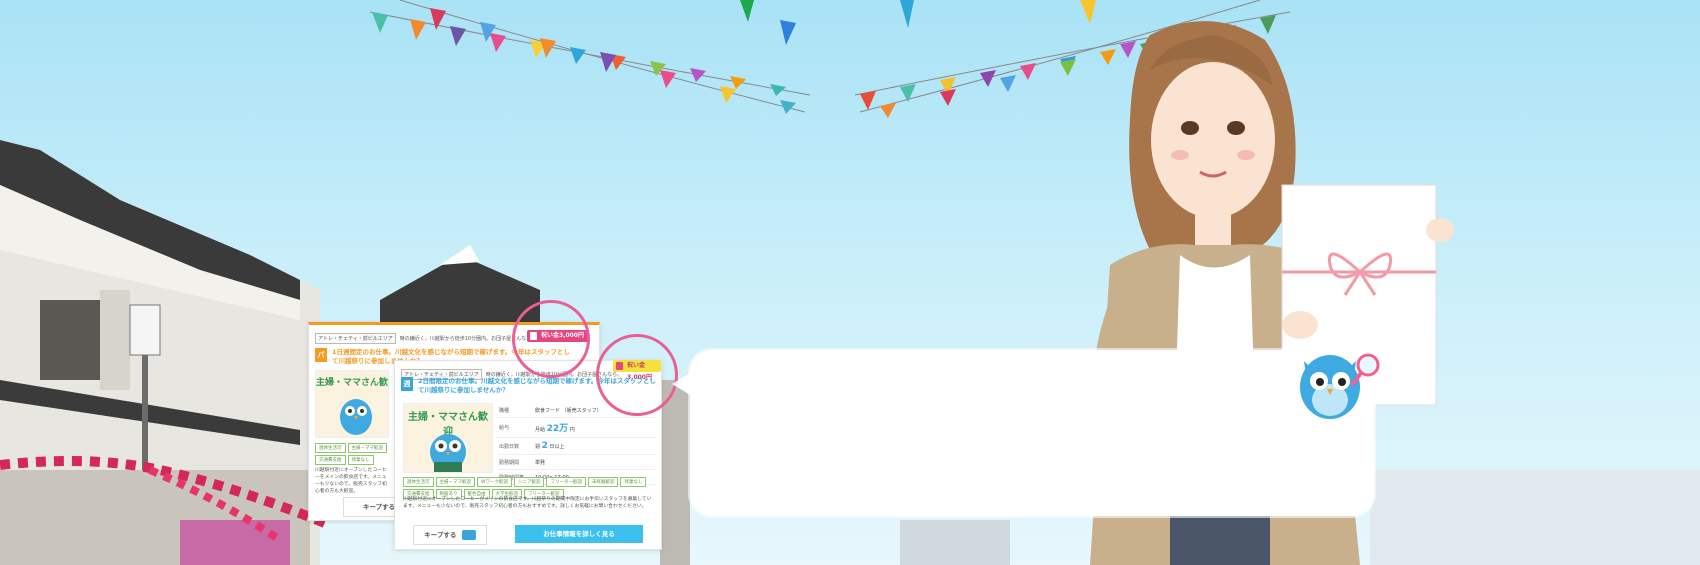 The width and height of the screenshot is (1700, 565). What do you see at coordinates (355, 338) in the screenshot?
I see `area-tag: アトレ・チェティ・前ビルエリア` at bounding box center [355, 338].